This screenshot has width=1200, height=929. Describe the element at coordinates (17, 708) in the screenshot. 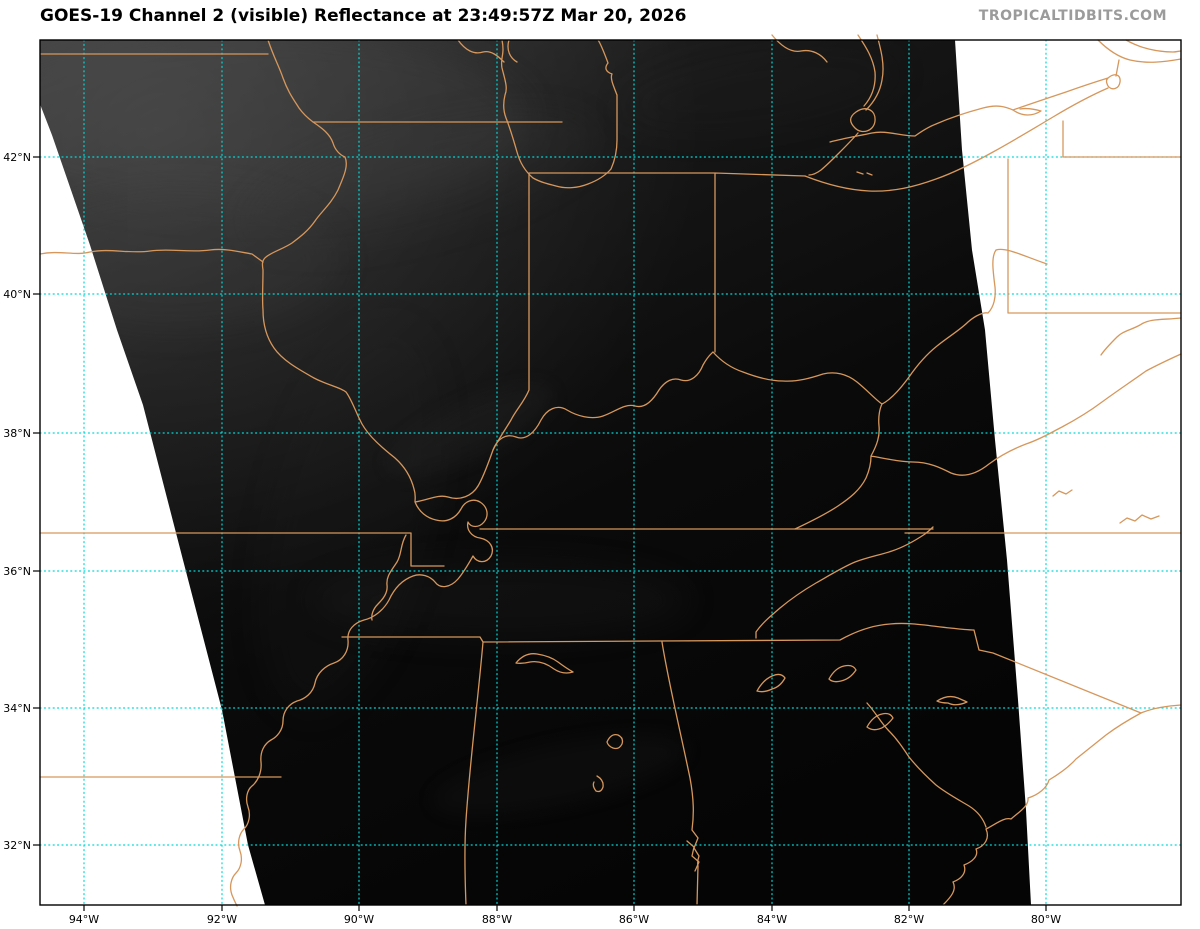

I see `lat-label: 34°N` at that location.